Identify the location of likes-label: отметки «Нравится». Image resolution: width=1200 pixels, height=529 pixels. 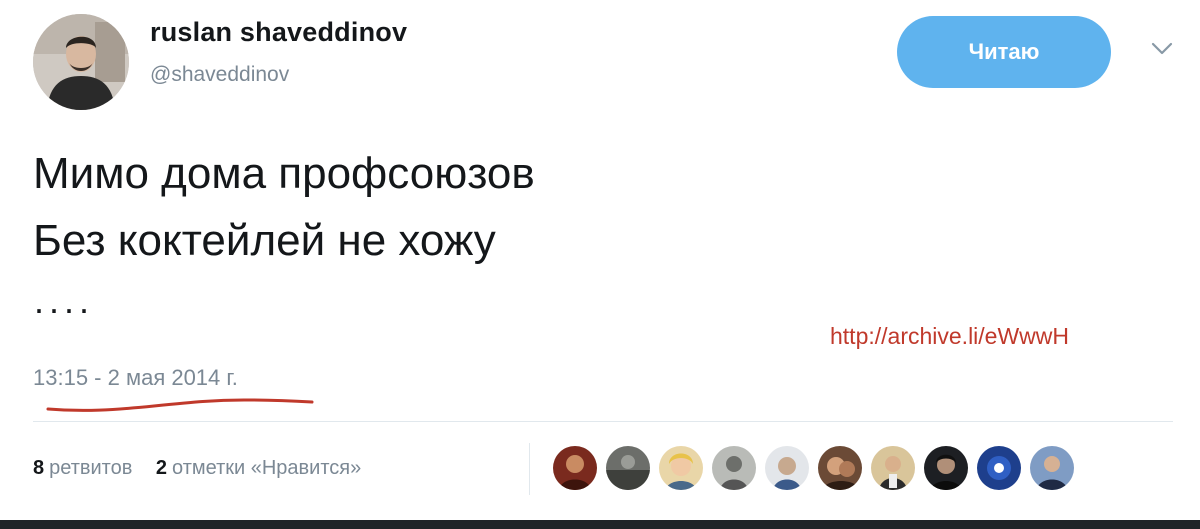
(266, 468).